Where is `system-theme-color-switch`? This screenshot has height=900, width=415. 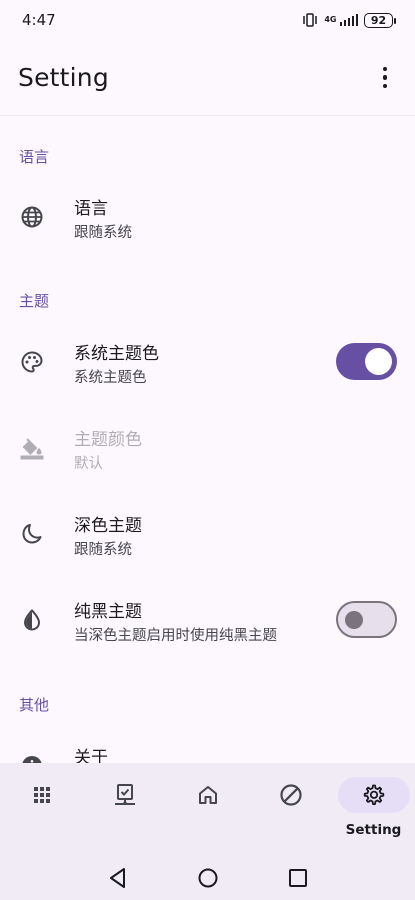 system-theme-color-switch is located at coordinates (366, 361).